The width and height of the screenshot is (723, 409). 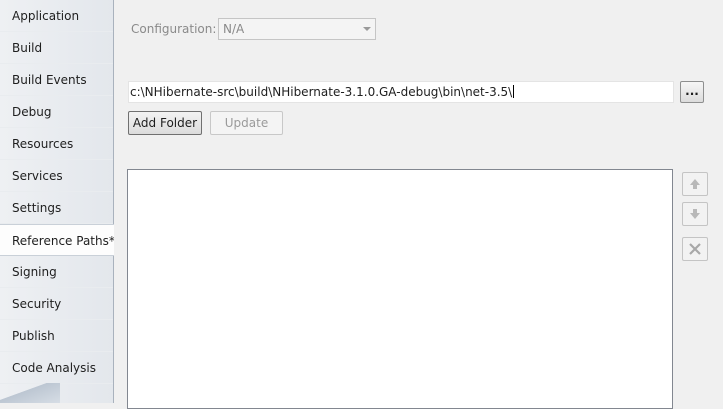 What do you see at coordinates (367, 29) in the screenshot?
I see `chevron-down-icon` at bounding box center [367, 29].